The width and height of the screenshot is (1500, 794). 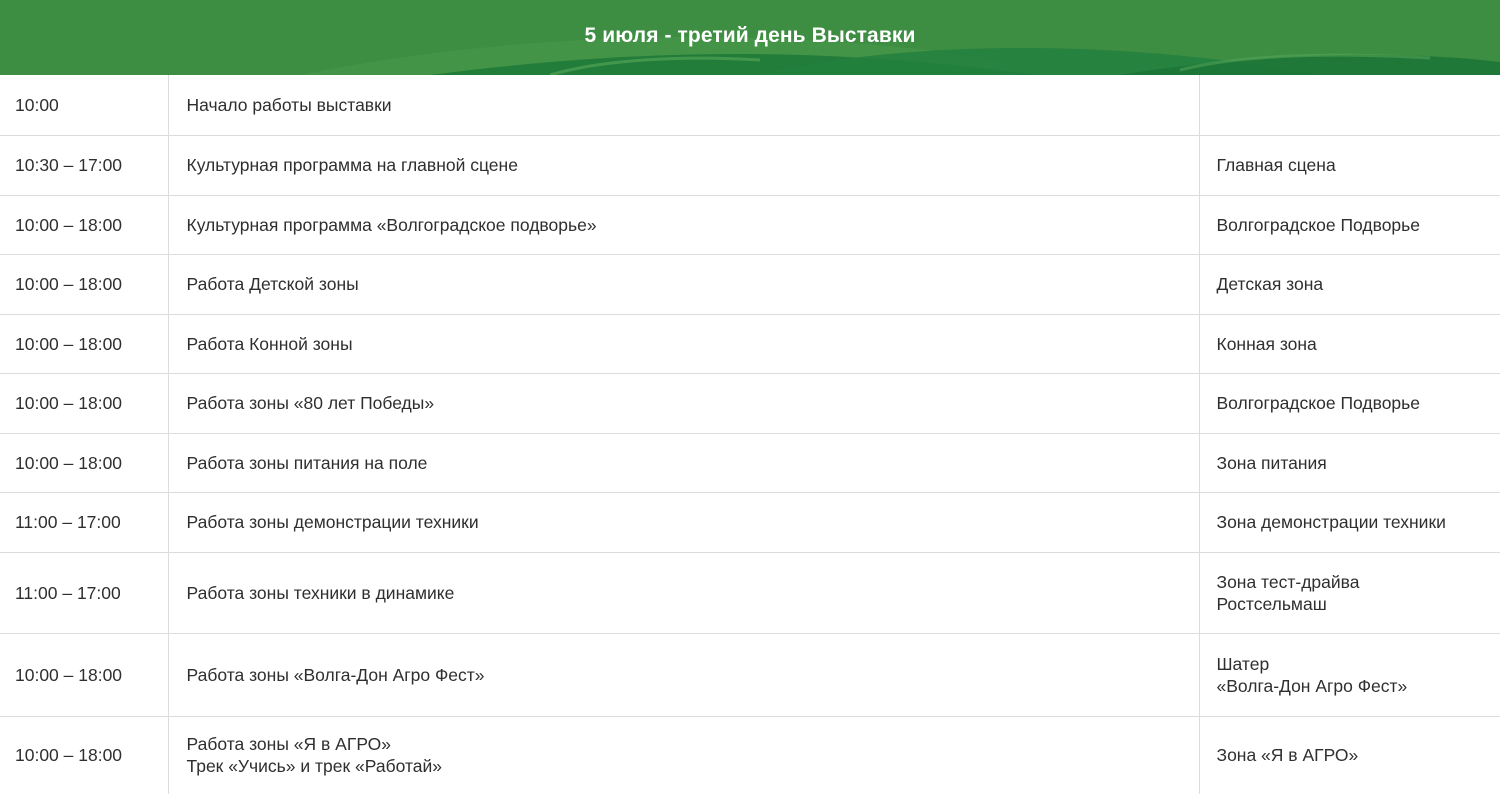 What do you see at coordinates (1349, 463) in the screenshot?
I see `place-cell: Зона питания` at bounding box center [1349, 463].